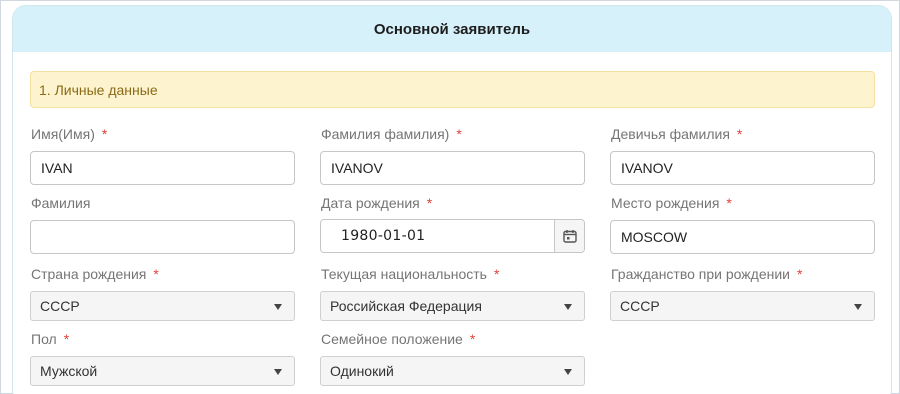 This screenshot has width=900, height=394. I want to click on first-name-label: Имя(Имя) *, so click(69, 134).